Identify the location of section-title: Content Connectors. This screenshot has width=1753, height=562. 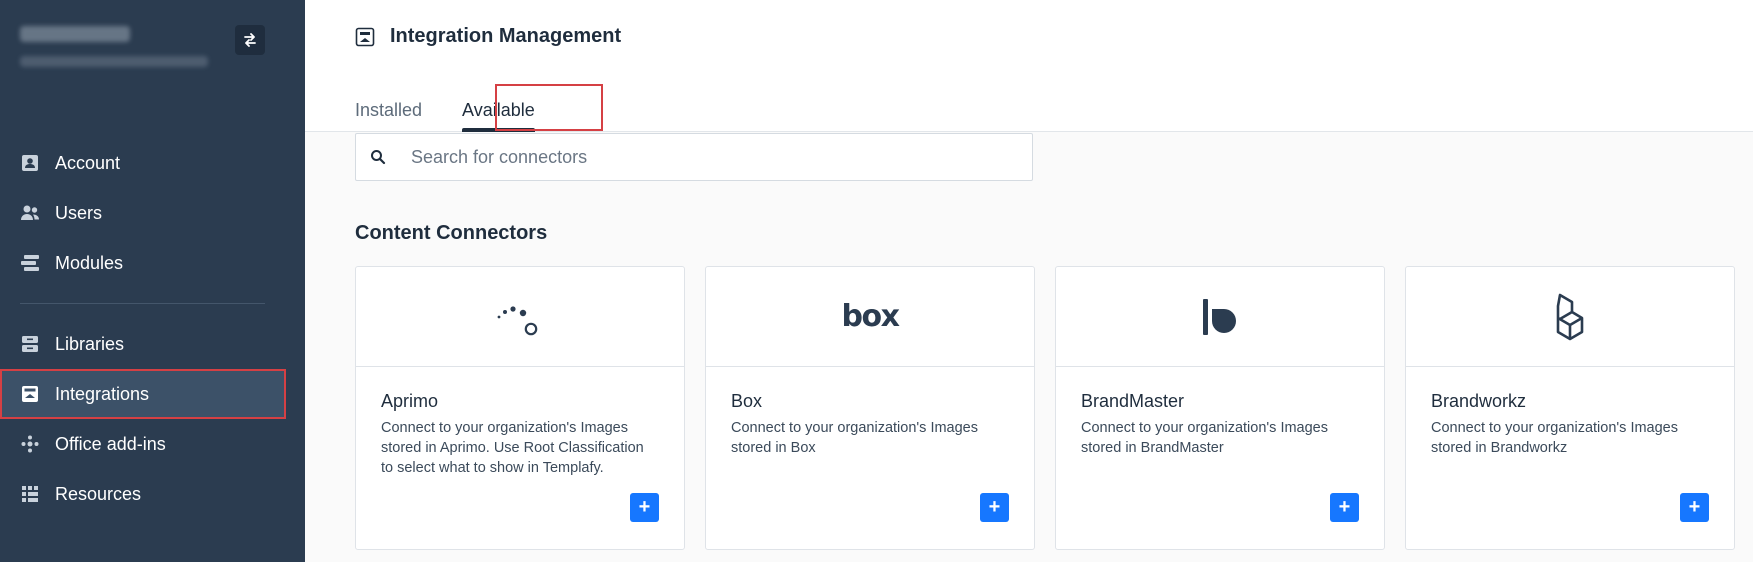
(451, 233).